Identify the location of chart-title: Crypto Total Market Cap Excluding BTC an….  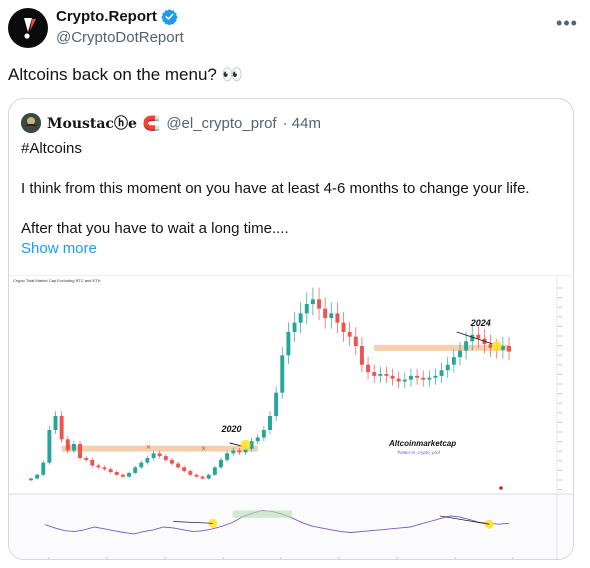
(57, 280).